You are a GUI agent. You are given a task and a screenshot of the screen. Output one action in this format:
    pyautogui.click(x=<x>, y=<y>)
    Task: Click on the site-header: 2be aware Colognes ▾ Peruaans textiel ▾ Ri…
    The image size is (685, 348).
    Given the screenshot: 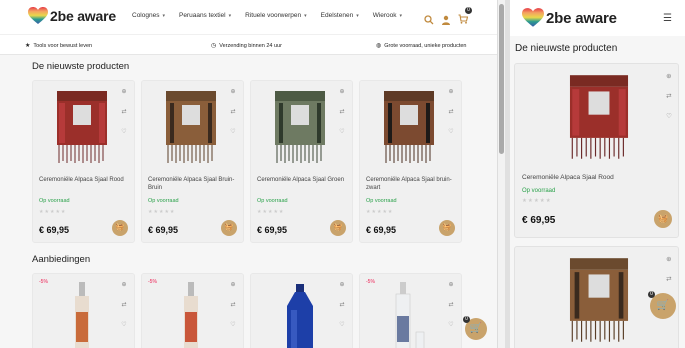 What is the action you would take?
    pyautogui.click(x=248, y=17)
    